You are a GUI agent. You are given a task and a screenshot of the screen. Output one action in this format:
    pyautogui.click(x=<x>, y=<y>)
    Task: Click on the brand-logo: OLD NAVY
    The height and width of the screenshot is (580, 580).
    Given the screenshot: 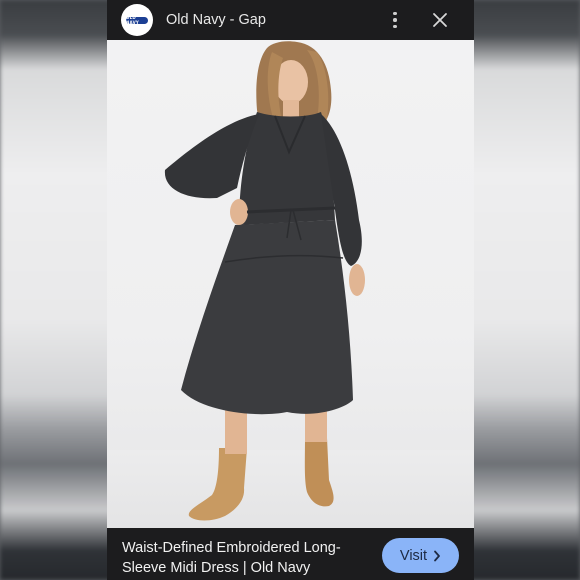 What is the action you would take?
    pyautogui.click(x=137, y=20)
    